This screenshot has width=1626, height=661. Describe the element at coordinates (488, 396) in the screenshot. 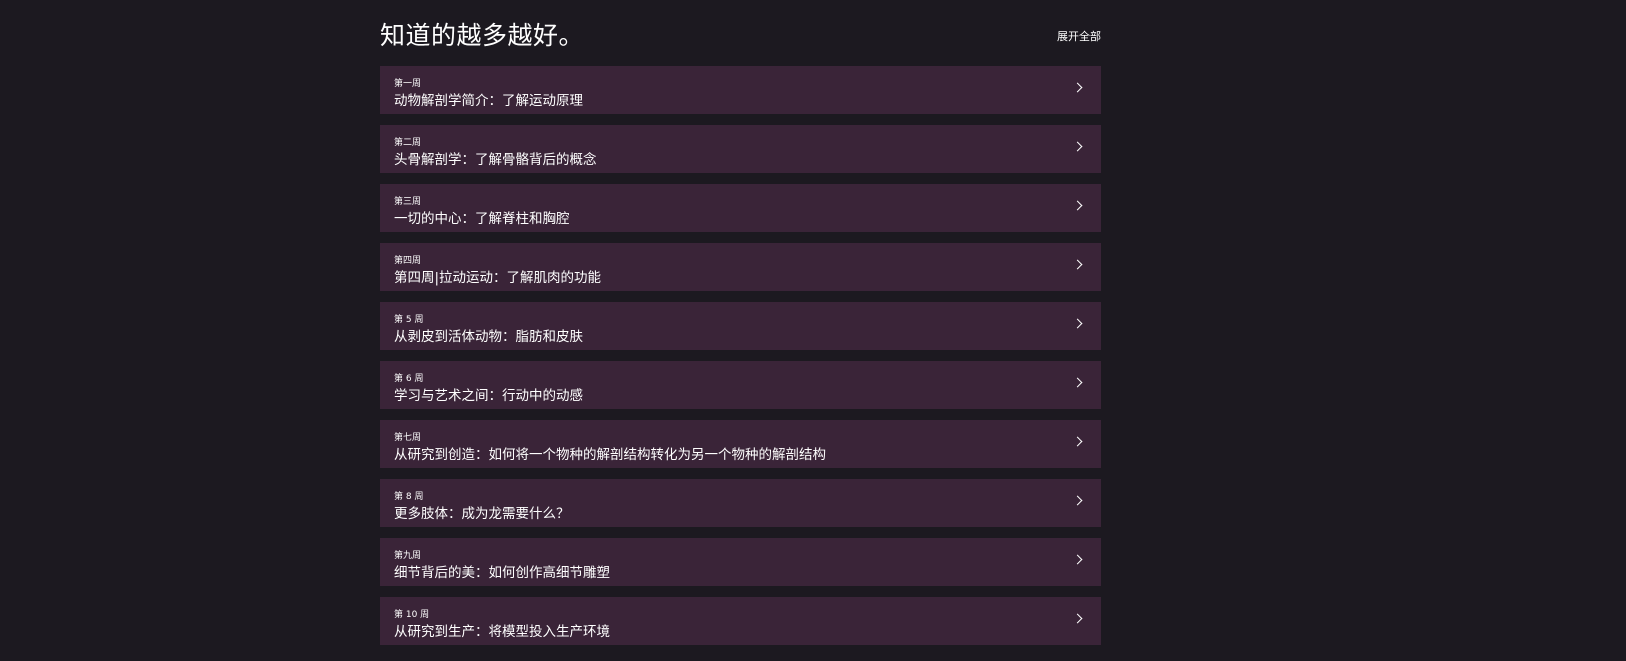

I see `week-title: 学习与艺术之间：行动中的动感` at that location.